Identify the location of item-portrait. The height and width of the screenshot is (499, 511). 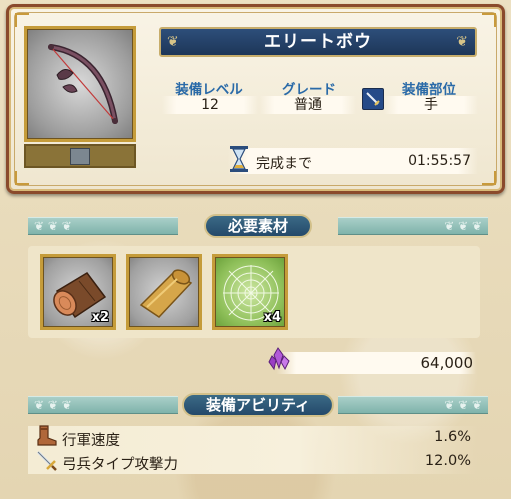
(80, 84).